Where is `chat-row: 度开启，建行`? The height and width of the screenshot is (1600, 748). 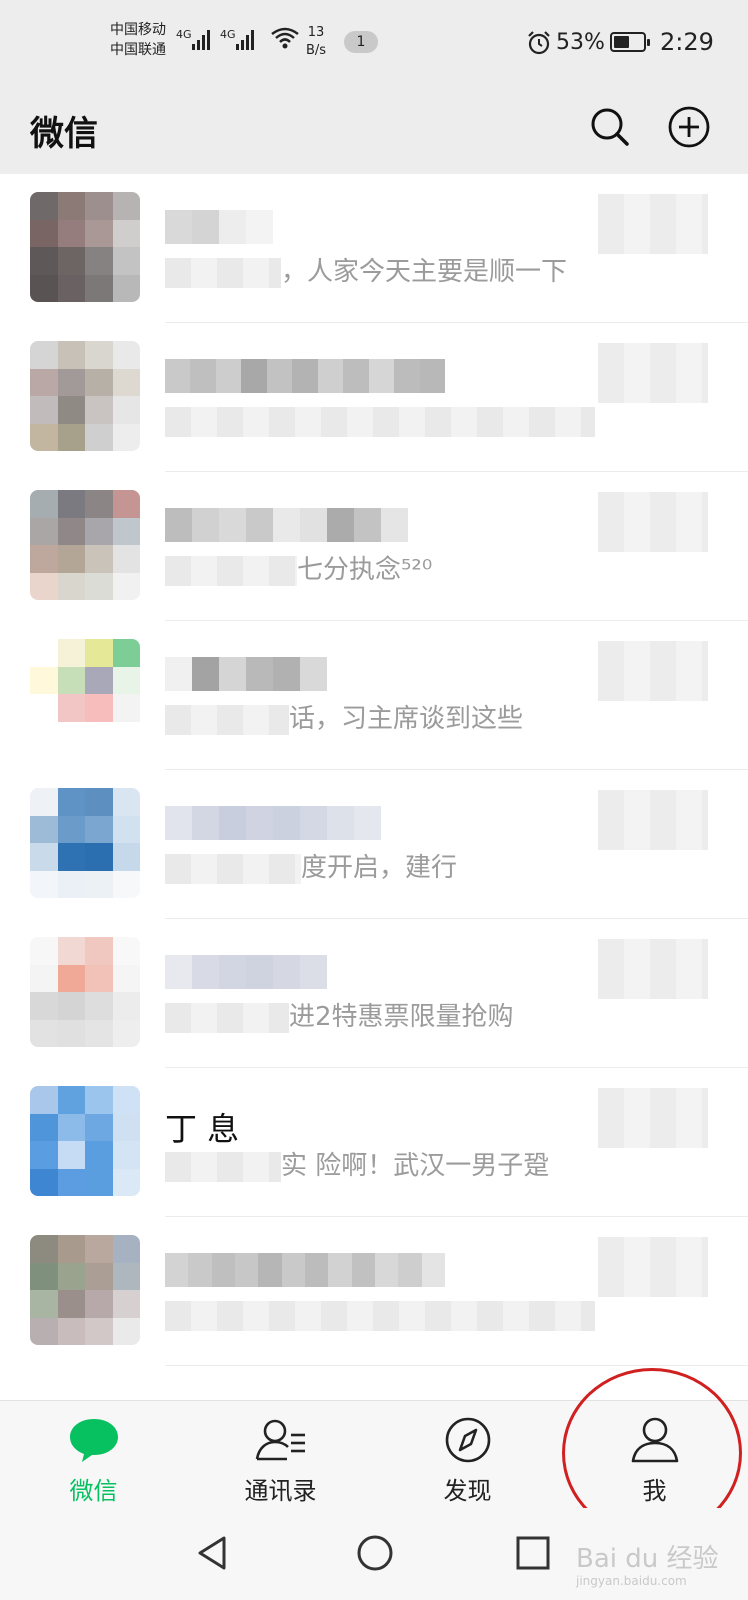
chat-row: 度开启，建行 is located at coordinates (374, 844).